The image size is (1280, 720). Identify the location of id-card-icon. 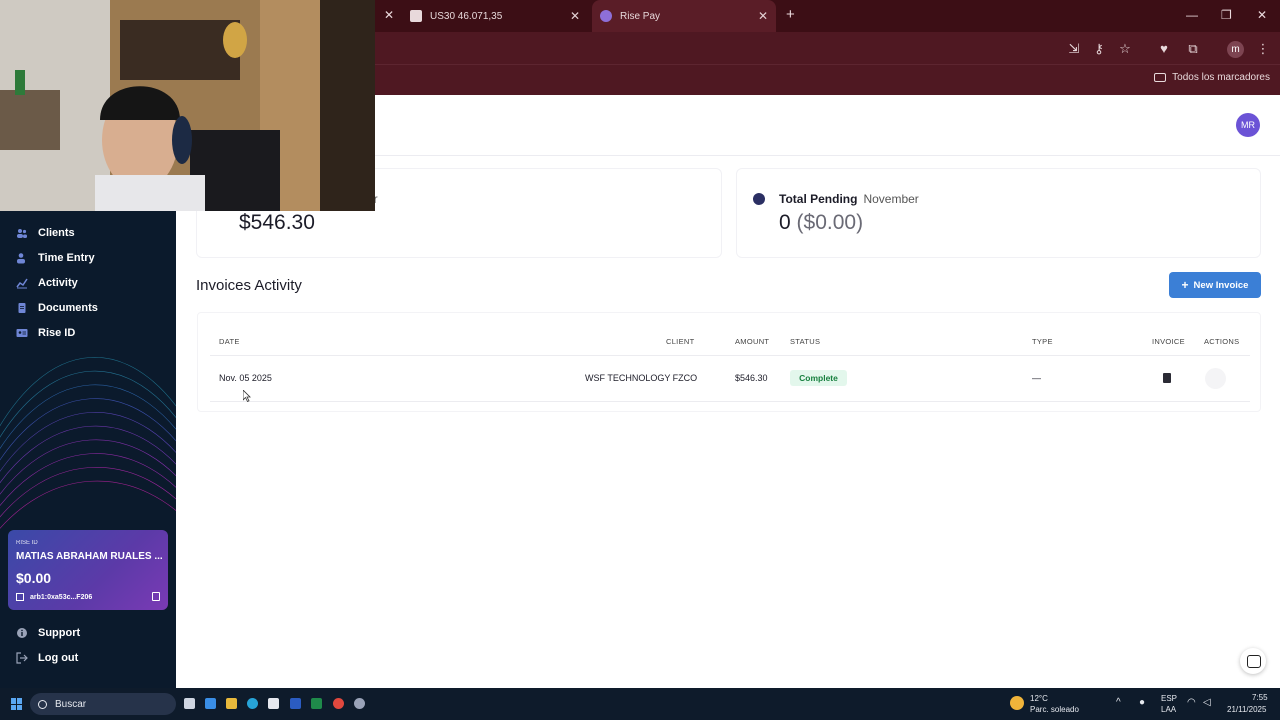
(22, 333).